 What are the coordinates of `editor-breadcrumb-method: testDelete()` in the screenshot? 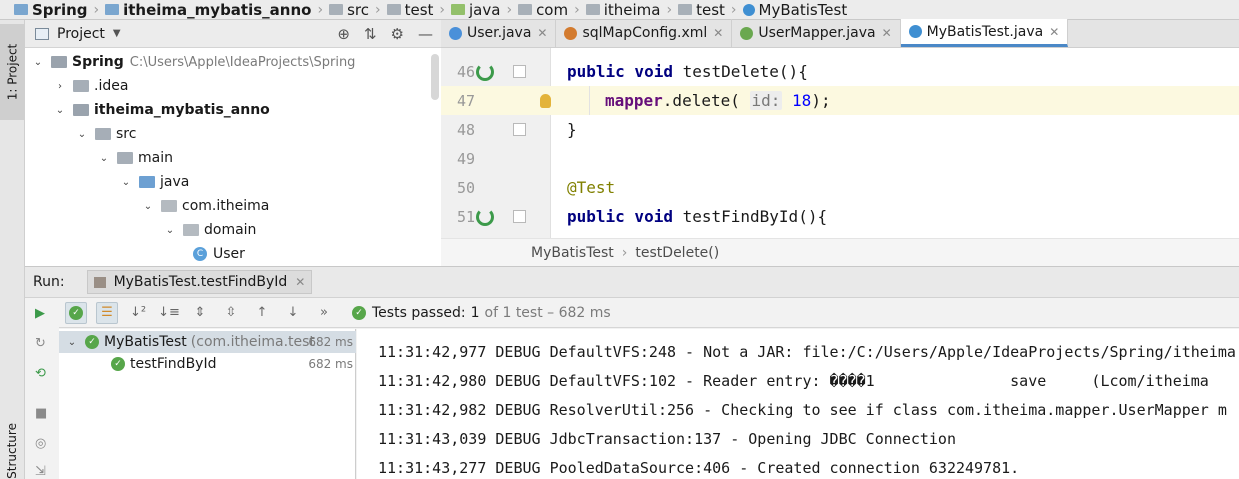 It's located at (677, 253).